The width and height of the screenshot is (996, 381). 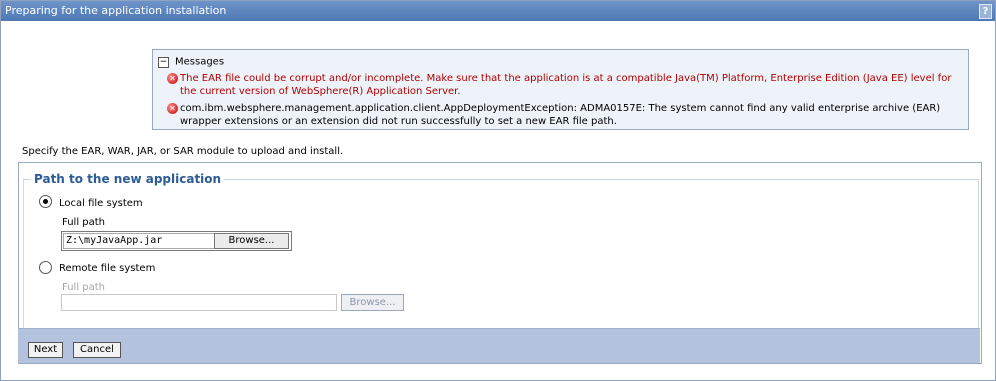 What do you see at coordinates (84, 222) in the screenshot?
I see `local-full-path-label: Full path` at bounding box center [84, 222].